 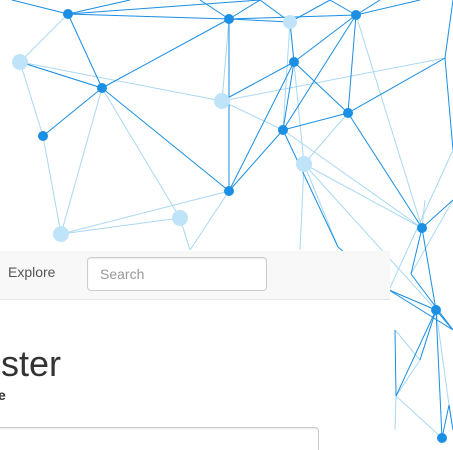 I want to click on page-title: ister, so click(x=31, y=363).